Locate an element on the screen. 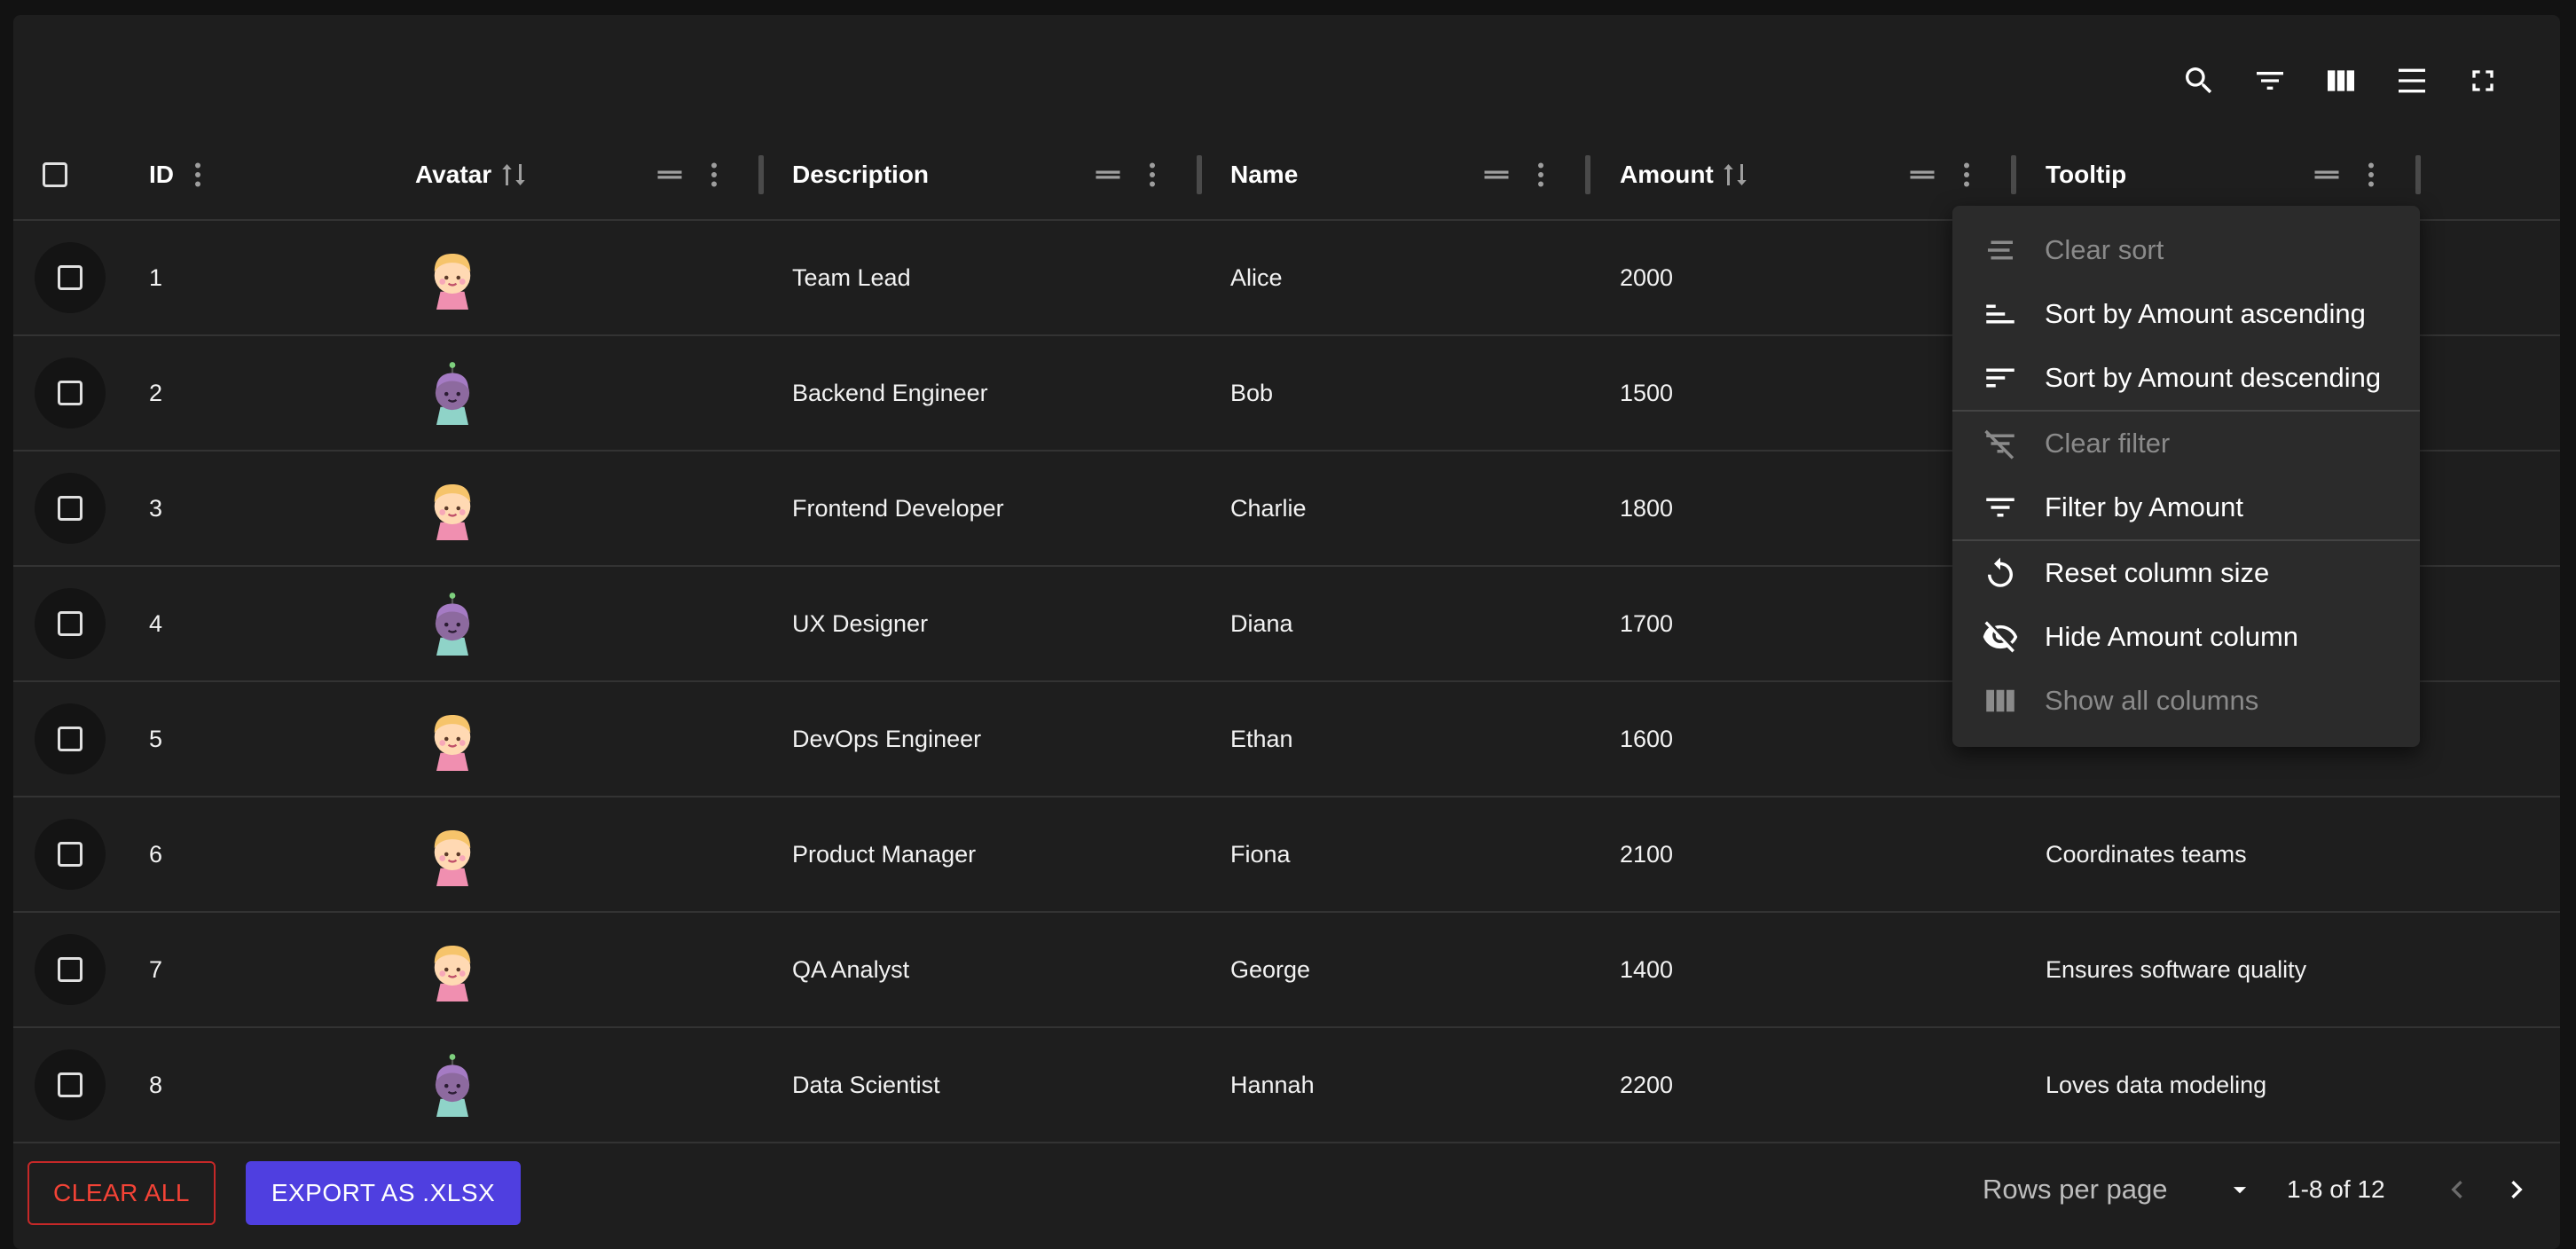 The height and width of the screenshot is (1249, 2576). header-id: ID is located at coordinates (161, 175).